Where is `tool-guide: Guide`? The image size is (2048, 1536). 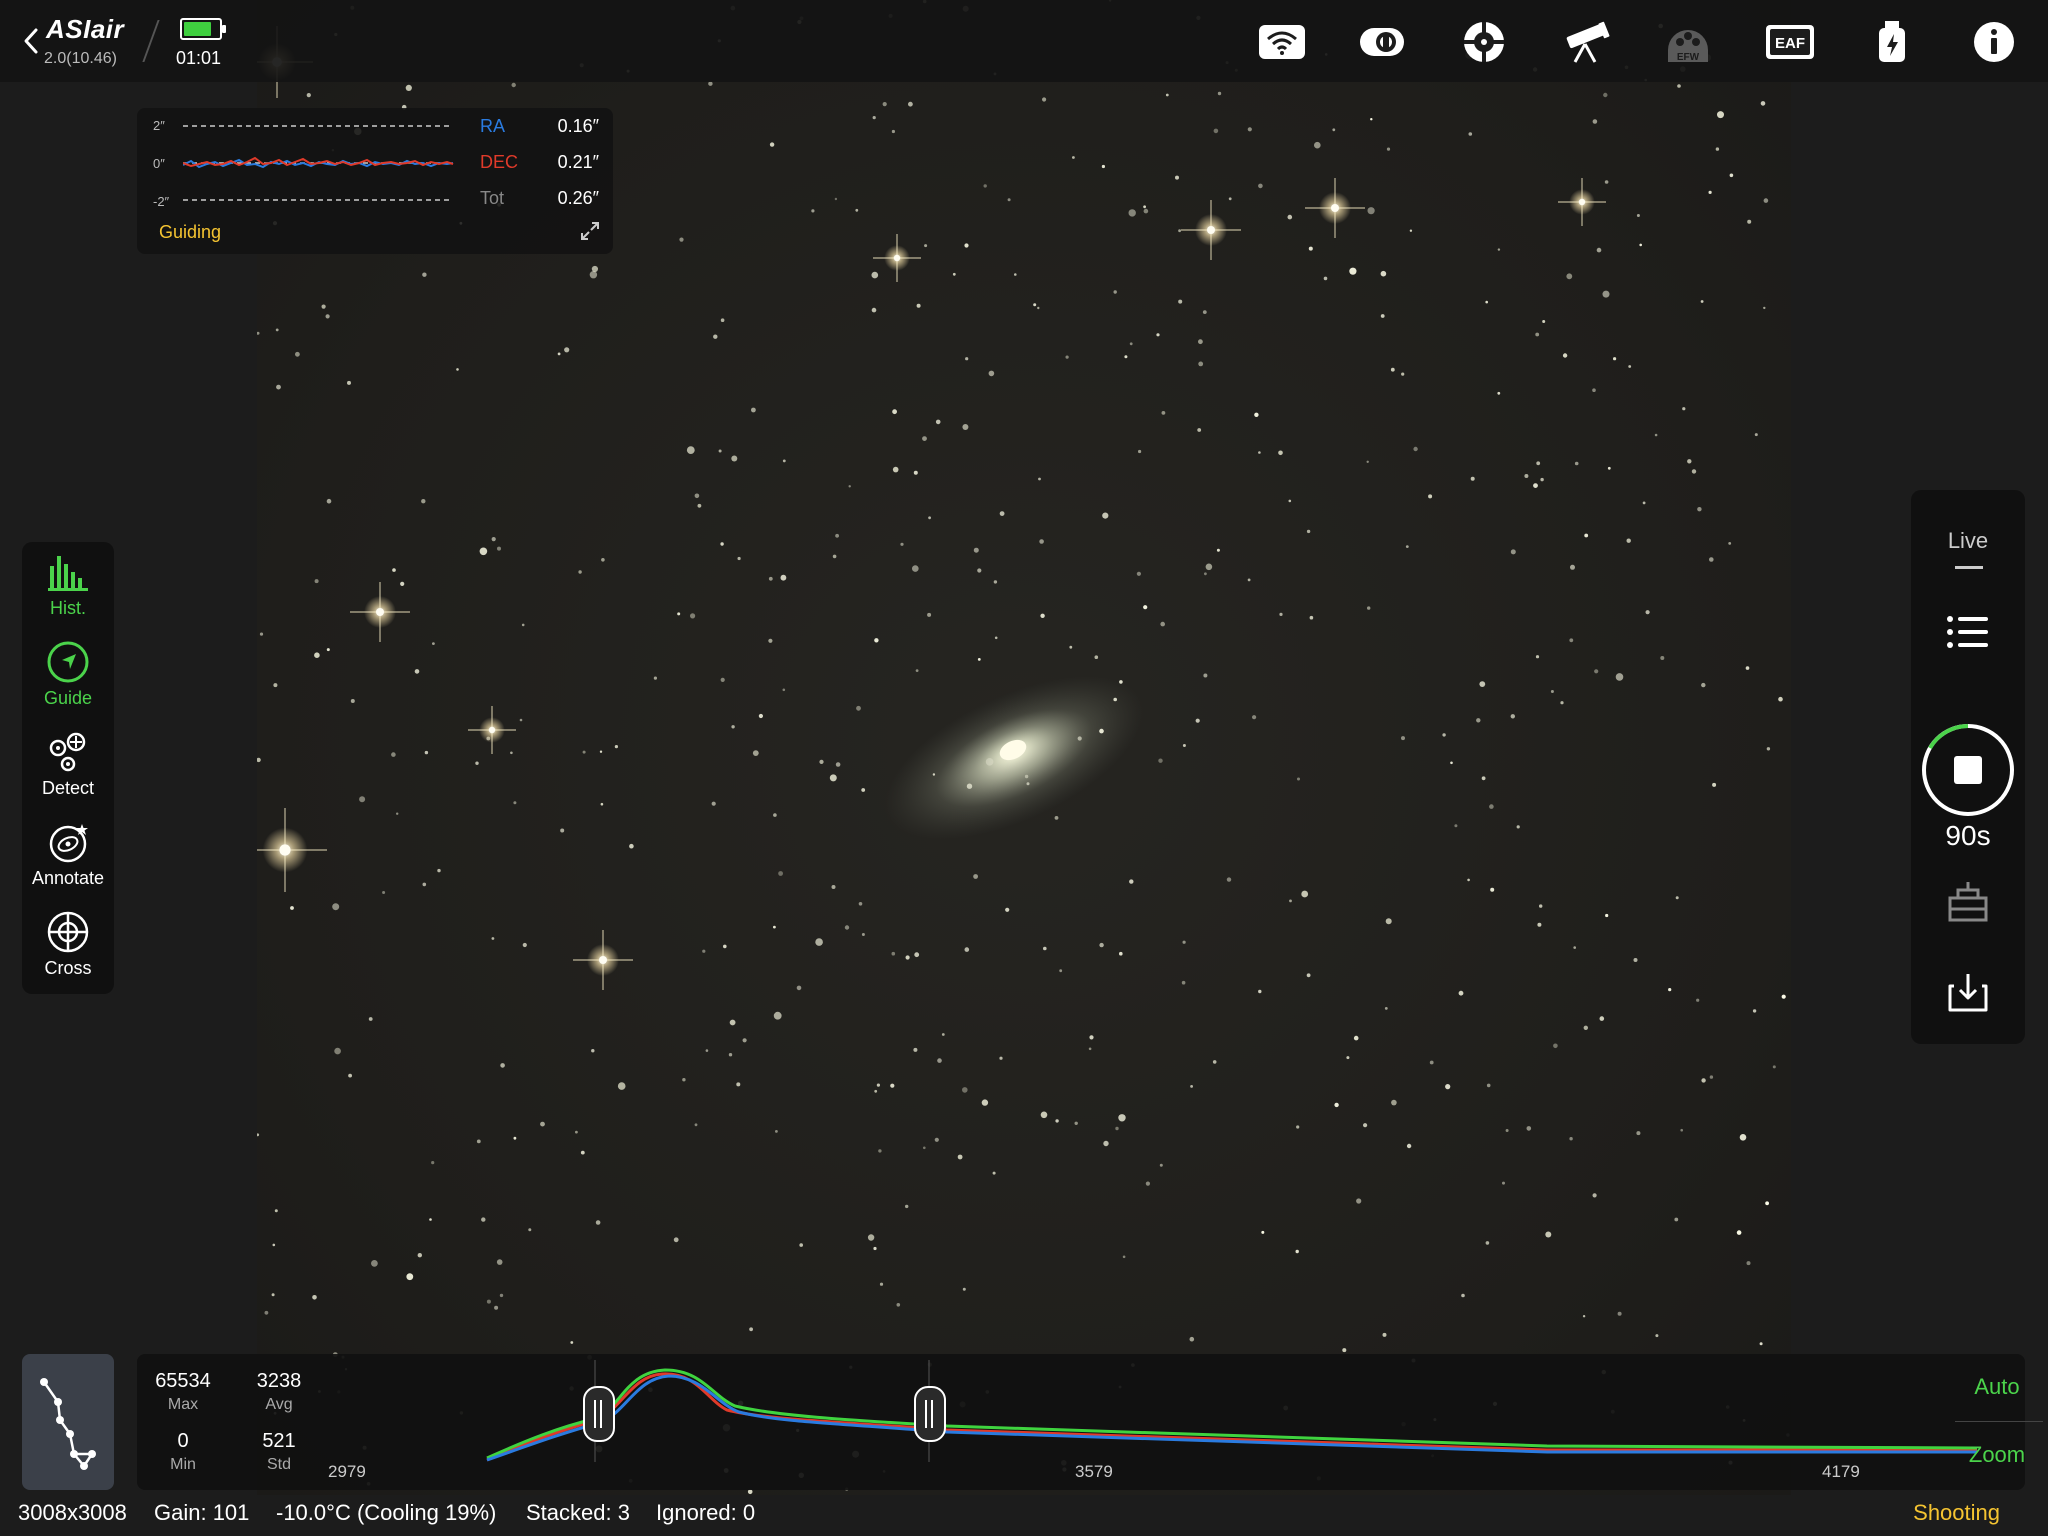
tool-guide: Guide is located at coordinates (68, 676).